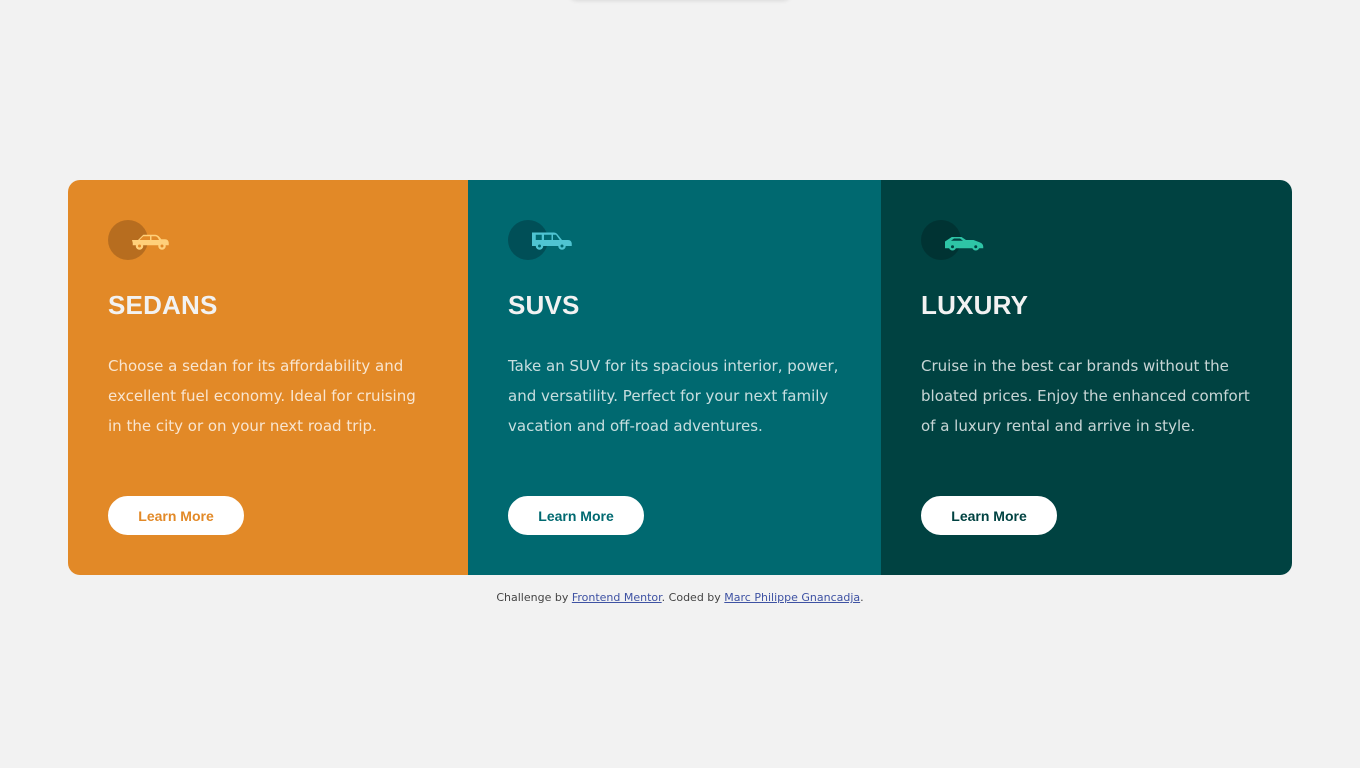 The height and width of the screenshot is (768, 1360). What do you see at coordinates (691, 597) in the screenshot?
I see `footer-middle-text: . Coded by` at bounding box center [691, 597].